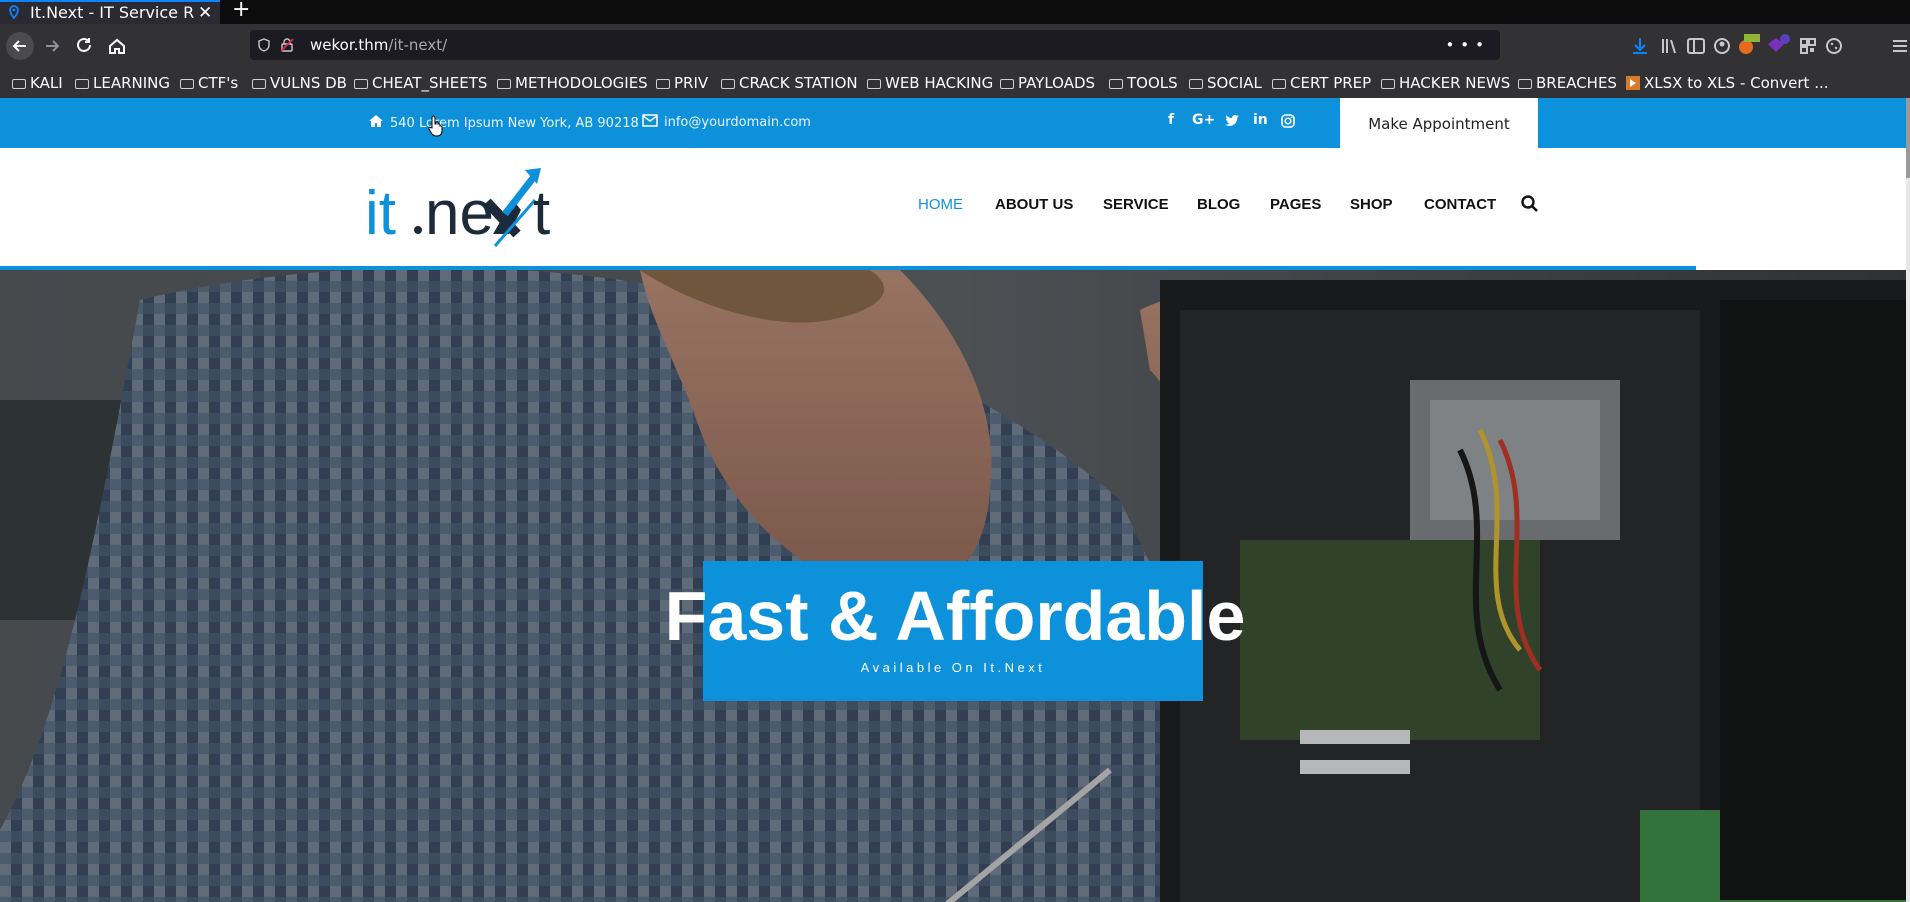  I want to click on bookmark-folder: PRIV, so click(682, 83).